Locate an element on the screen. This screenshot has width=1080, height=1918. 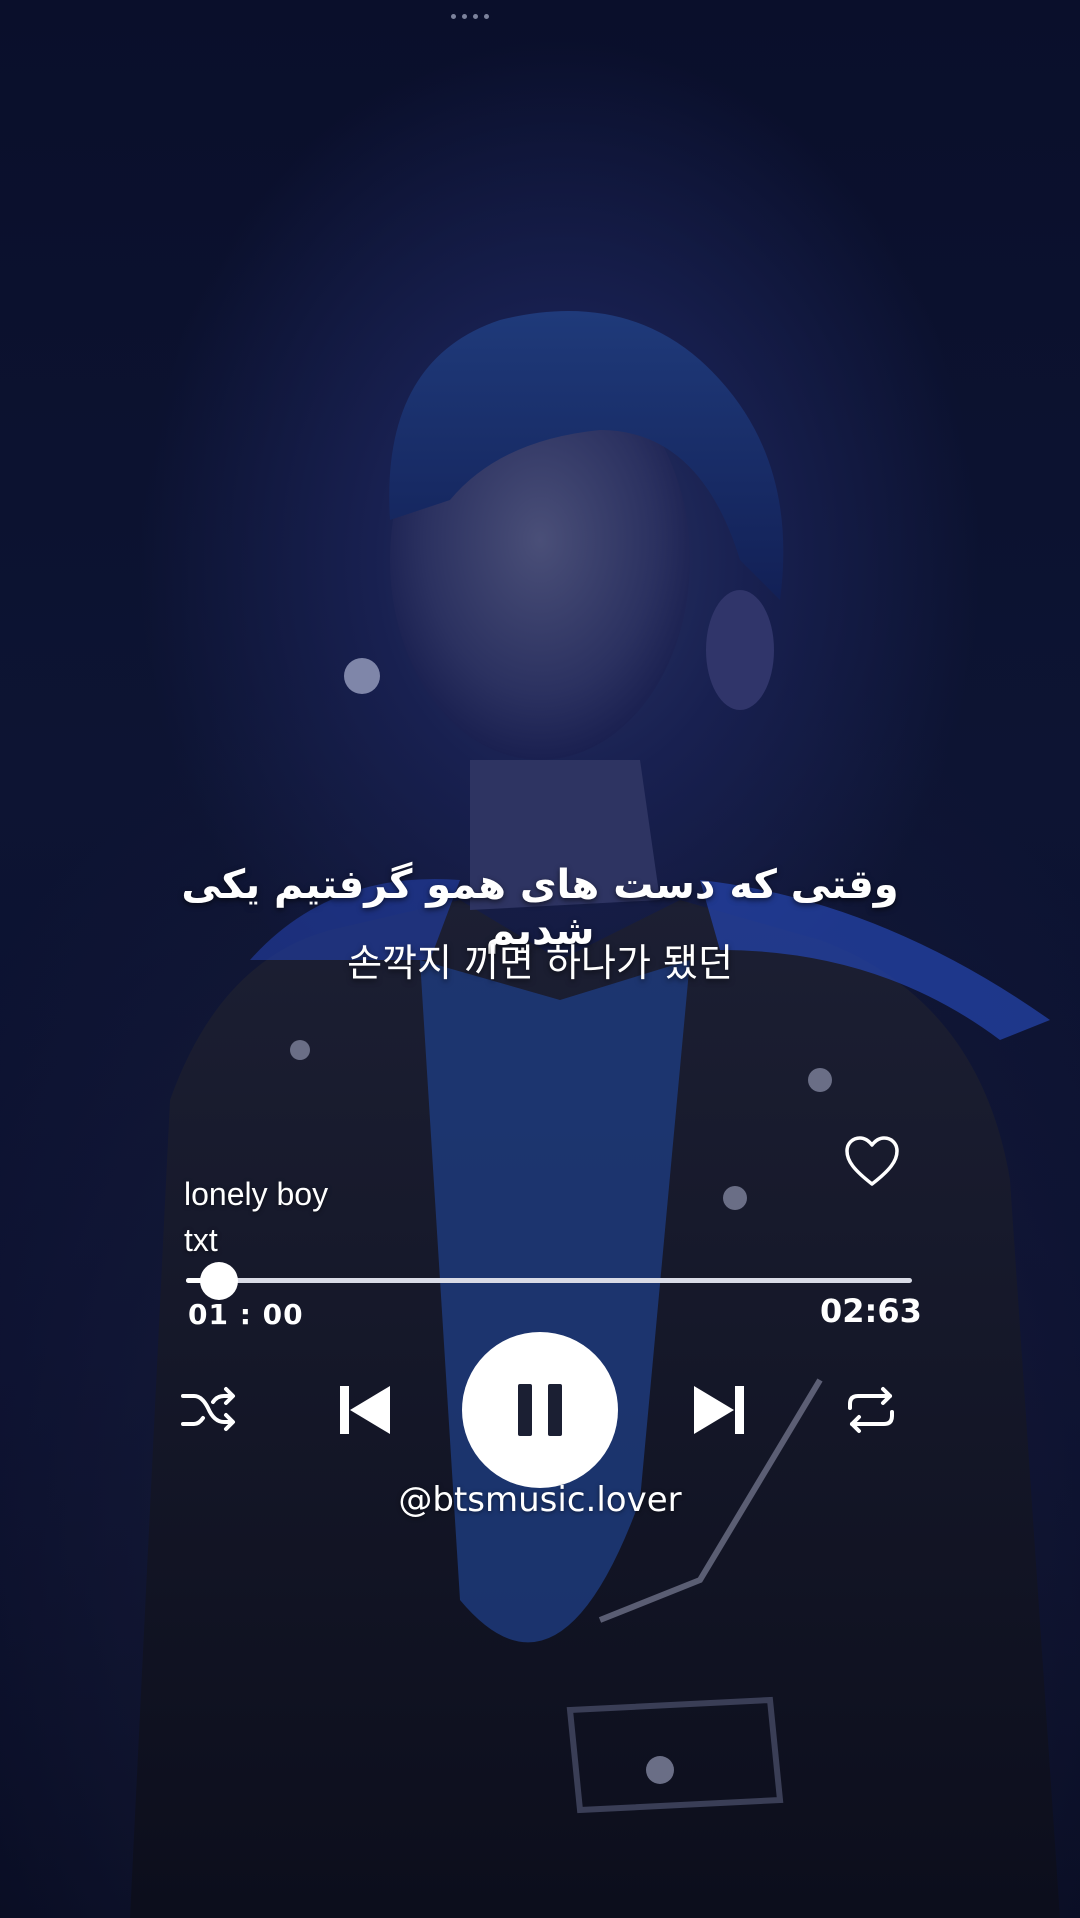
song-title: lonely boy is located at coordinates (256, 1194).